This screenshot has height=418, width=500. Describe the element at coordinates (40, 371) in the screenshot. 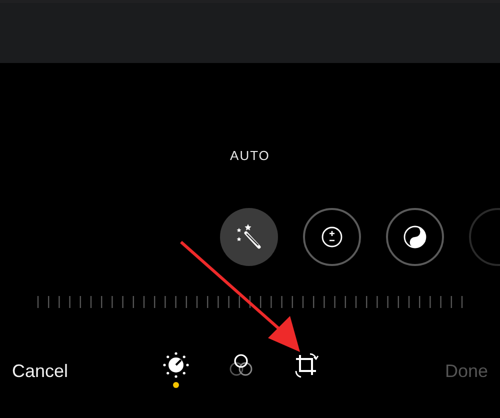

I see `cancel-button: Cancel` at that location.